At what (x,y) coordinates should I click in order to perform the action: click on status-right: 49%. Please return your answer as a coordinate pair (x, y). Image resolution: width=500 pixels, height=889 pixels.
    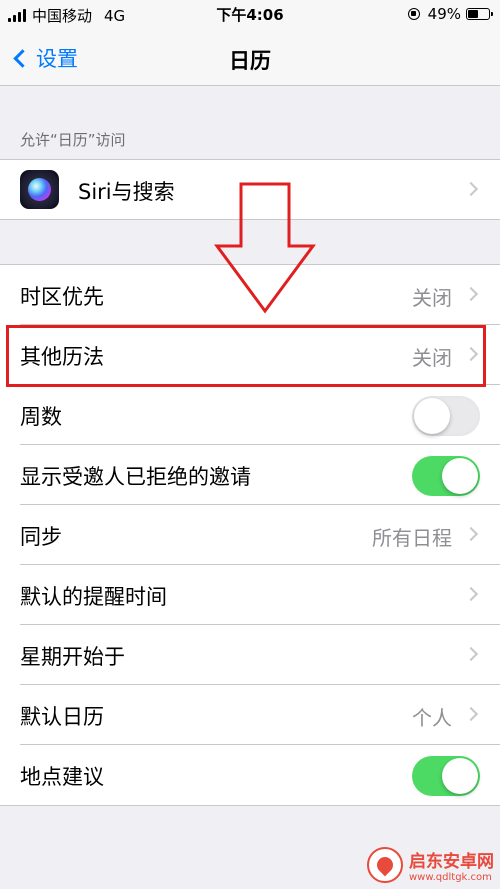
    Looking at the image, I should click on (450, 14).